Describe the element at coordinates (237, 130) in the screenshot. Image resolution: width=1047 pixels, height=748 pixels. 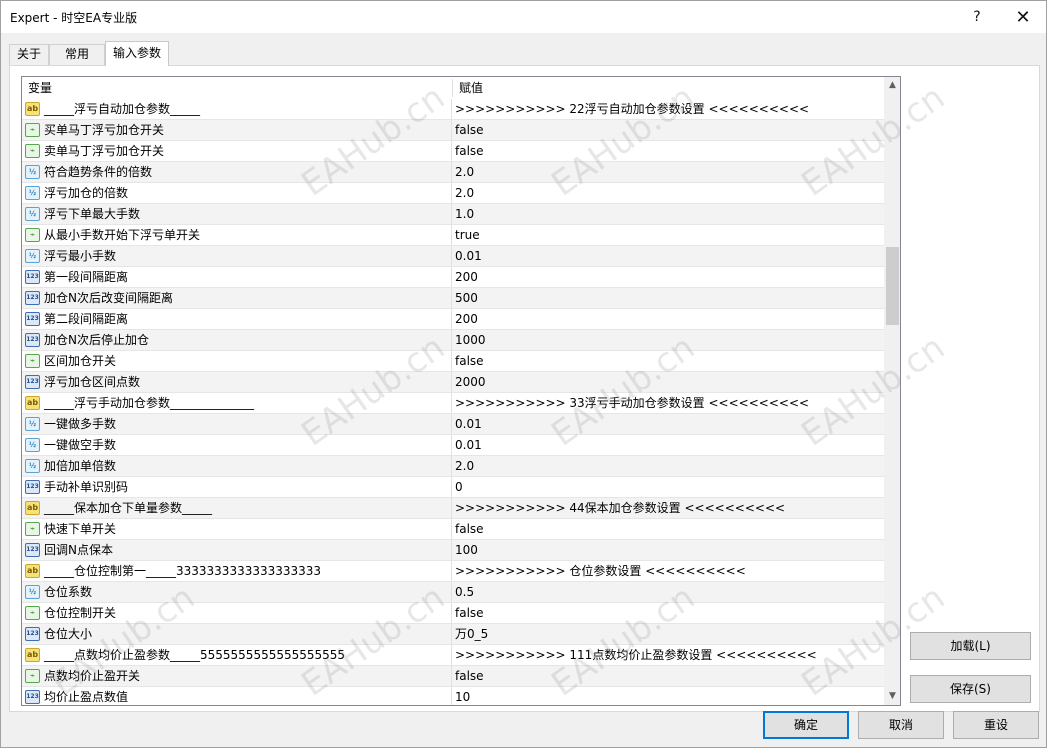
I see `variable-cell: ⌁ 买单马丁浮亏加仓开关` at that location.